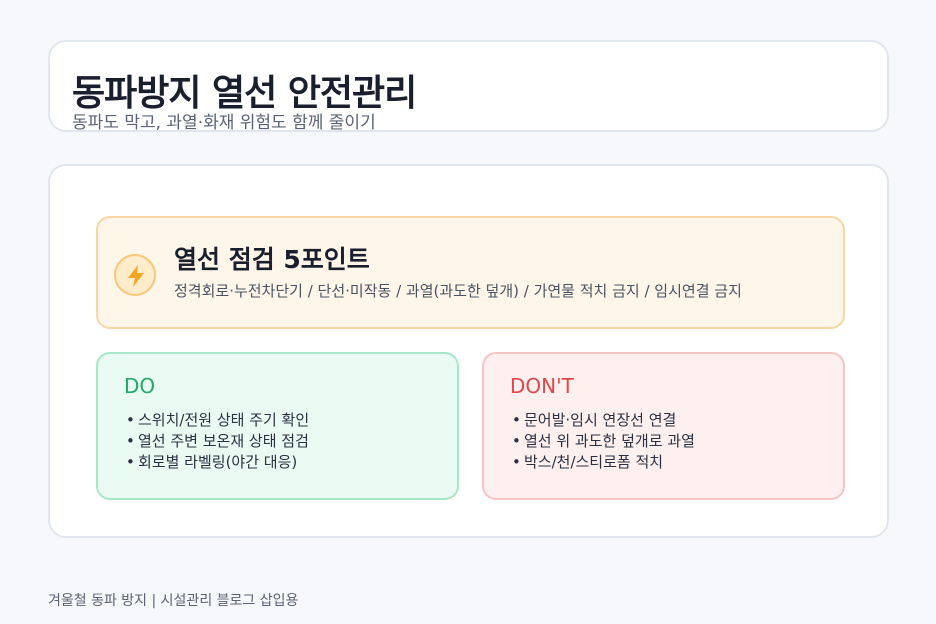 This screenshot has width=936, height=624. Describe the element at coordinates (272, 259) in the screenshot. I see `inspection-title: 열선 점검 5포인트` at that location.